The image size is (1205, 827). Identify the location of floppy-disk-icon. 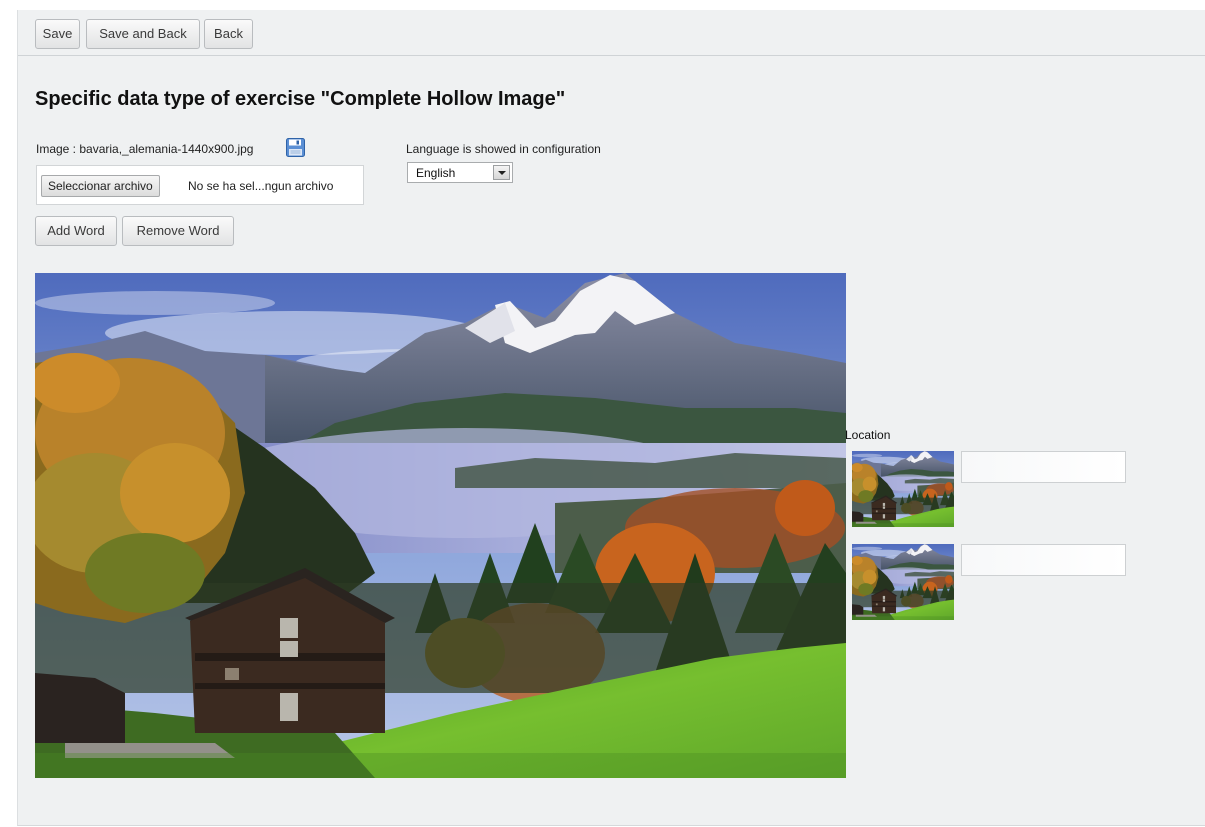
(295, 147).